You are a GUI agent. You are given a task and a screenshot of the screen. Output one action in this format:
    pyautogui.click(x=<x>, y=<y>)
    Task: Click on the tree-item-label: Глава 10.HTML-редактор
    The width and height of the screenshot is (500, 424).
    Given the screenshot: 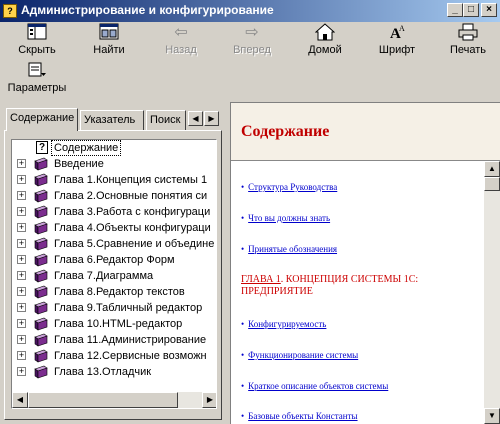 What is the action you would take?
    pyautogui.click(x=118, y=324)
    